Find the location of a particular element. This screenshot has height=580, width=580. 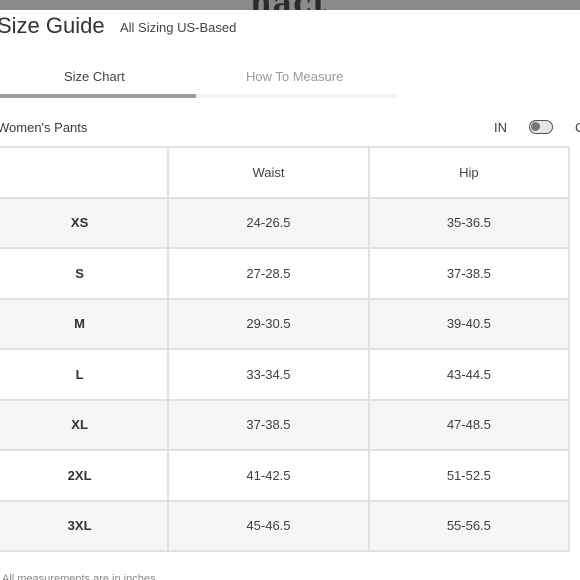

table-row: M 29-30.5 39-40.5 is located at coordinates (285, 323).